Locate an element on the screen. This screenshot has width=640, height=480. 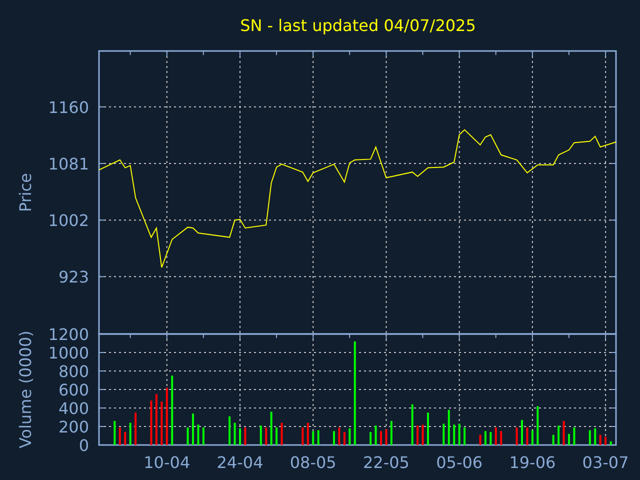
tick-label: 1160 is located at coordinates (68, 107).